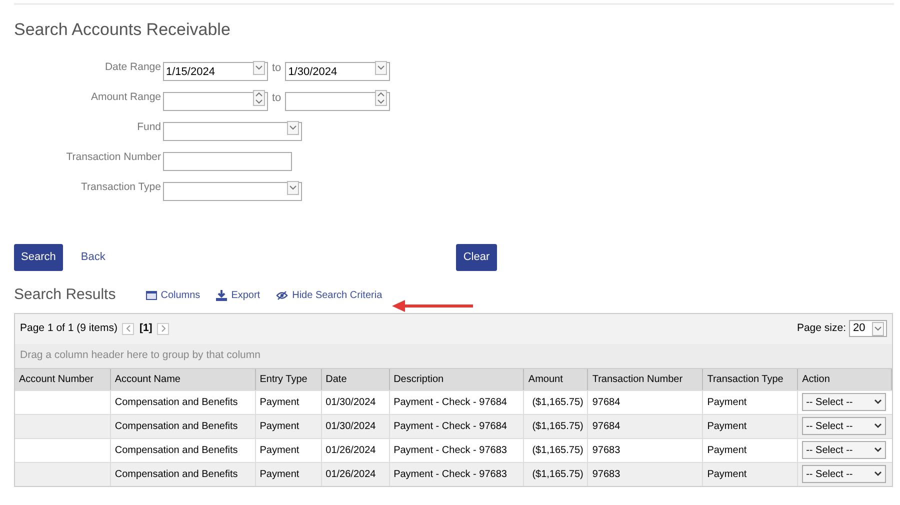 This screenshot has width=900, height=505. What do you see at coordinates (821, 328) in the screenshot?
I see `page-size-label: Page size:` at bounding box center [821, 328].